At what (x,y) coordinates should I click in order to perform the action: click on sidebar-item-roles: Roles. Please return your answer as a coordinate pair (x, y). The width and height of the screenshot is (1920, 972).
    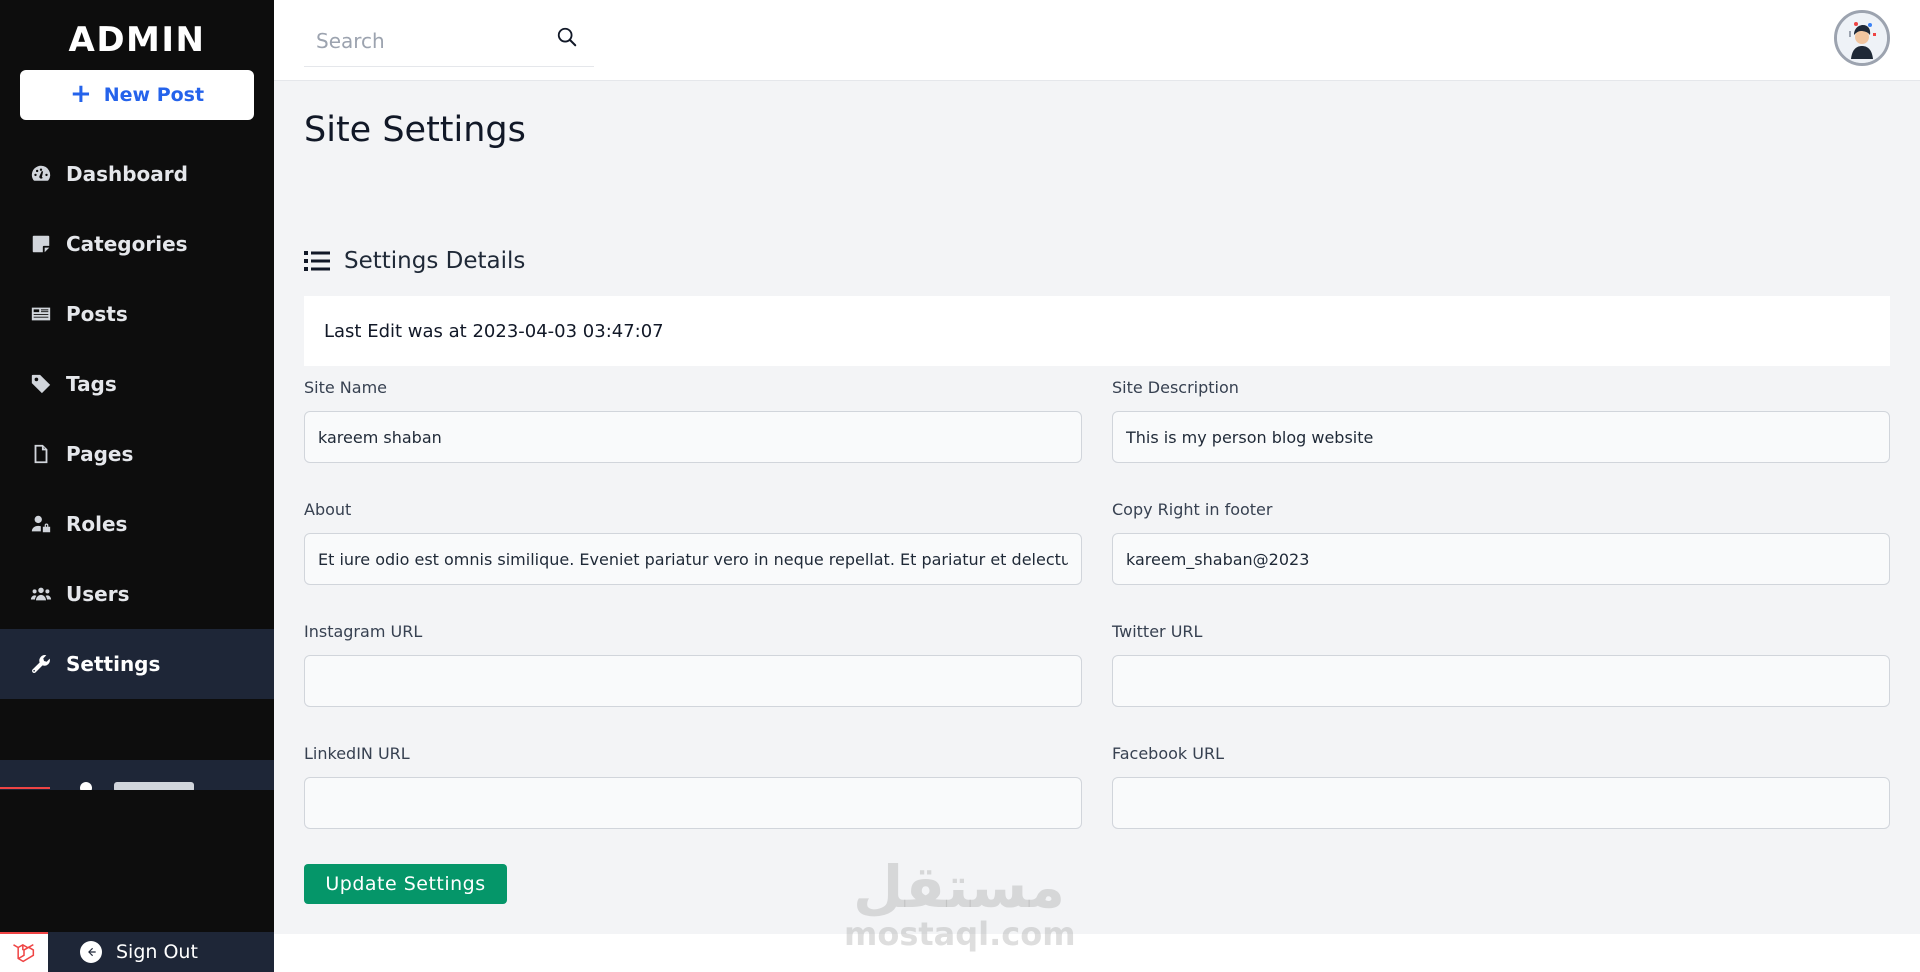
    Looking at the image, I should click on (137, 524).